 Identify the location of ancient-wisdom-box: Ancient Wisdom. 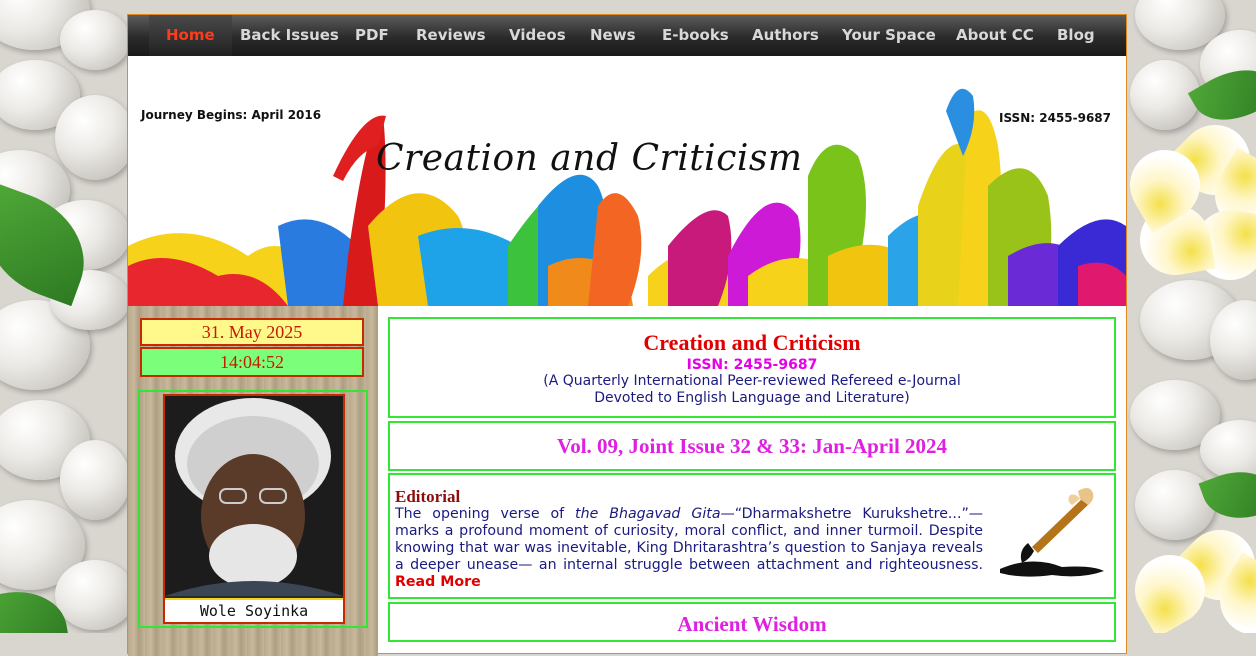
(752, 622).